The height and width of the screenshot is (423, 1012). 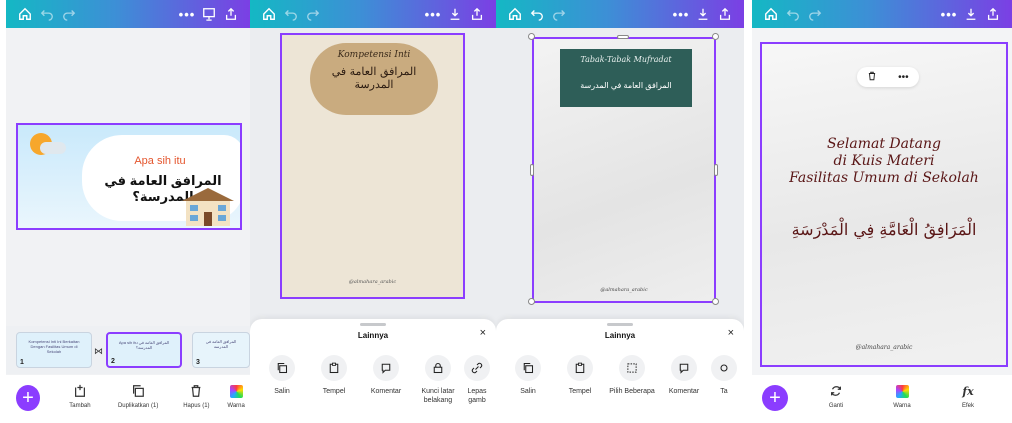 What do you see at coordinates (836, 406) in the screenshot?
I see `tool-label: Ganti` at bounding box center [836, 406].